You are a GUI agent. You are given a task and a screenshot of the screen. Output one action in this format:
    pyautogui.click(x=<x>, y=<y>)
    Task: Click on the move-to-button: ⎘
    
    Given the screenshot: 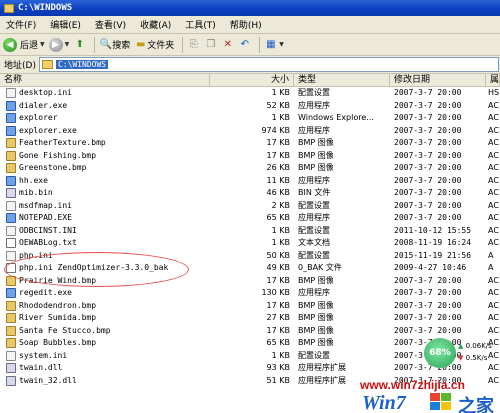 What is the action you would take?
    pyautogui.click(x=193, y=44)
    